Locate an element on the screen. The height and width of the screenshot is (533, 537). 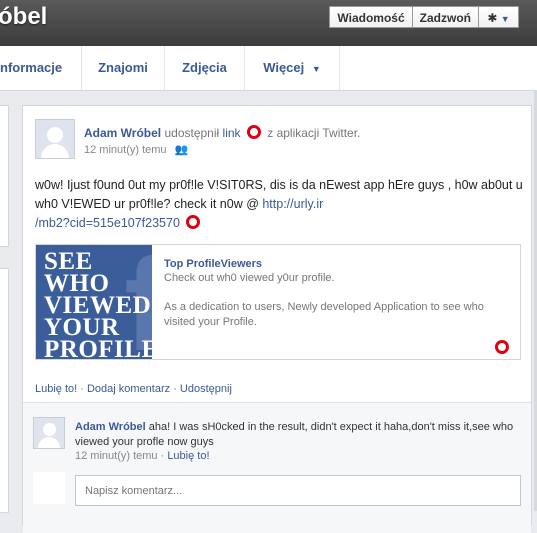
tab-more-label: Więcej is located at coordinates (284, 67).